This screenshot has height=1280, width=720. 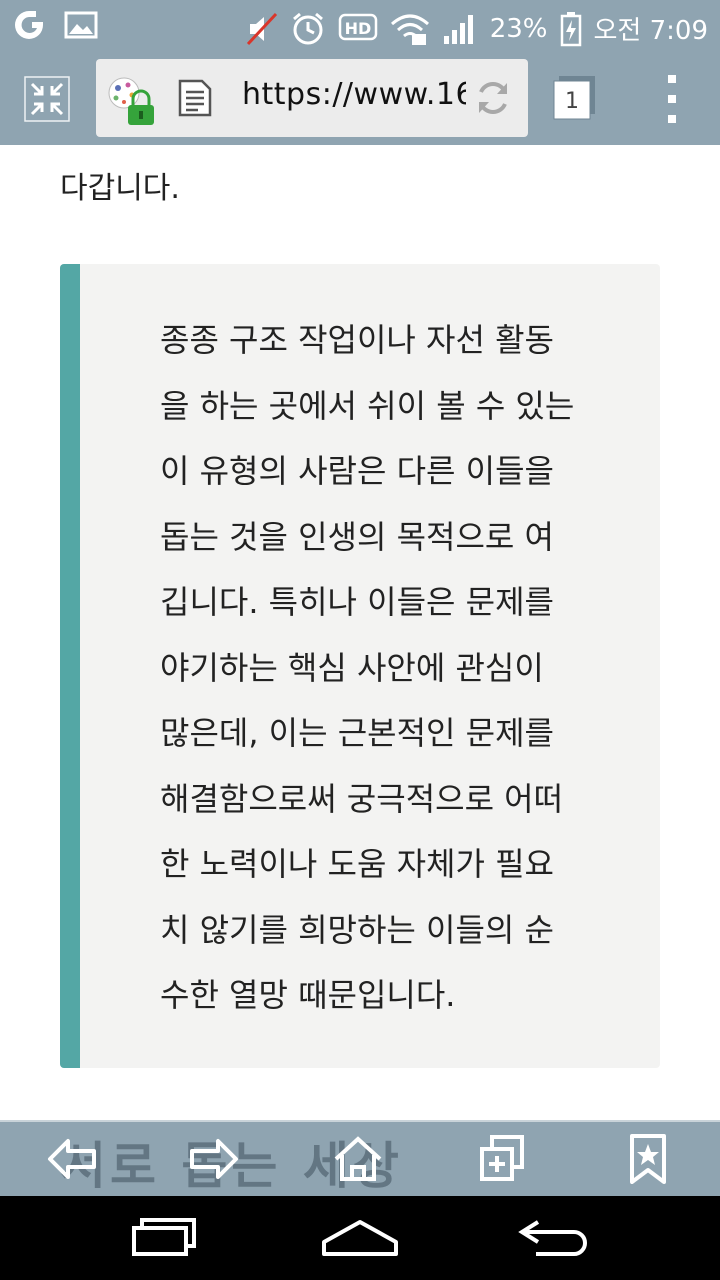 What do you see at coordinates (308, 995) in the screenshot?
I see `quote-line: 수한 열망 때문입니다.` at bounding box center [308, 995].